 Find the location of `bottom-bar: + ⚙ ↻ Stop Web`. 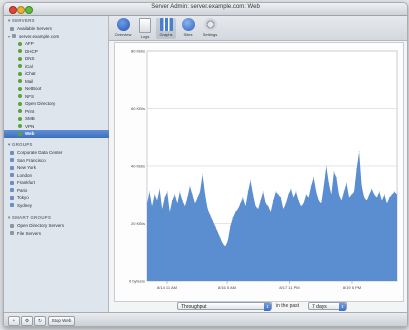

bottom-bar: + ⚙ ↻ Stop Web is located at coordinates (205, 319).